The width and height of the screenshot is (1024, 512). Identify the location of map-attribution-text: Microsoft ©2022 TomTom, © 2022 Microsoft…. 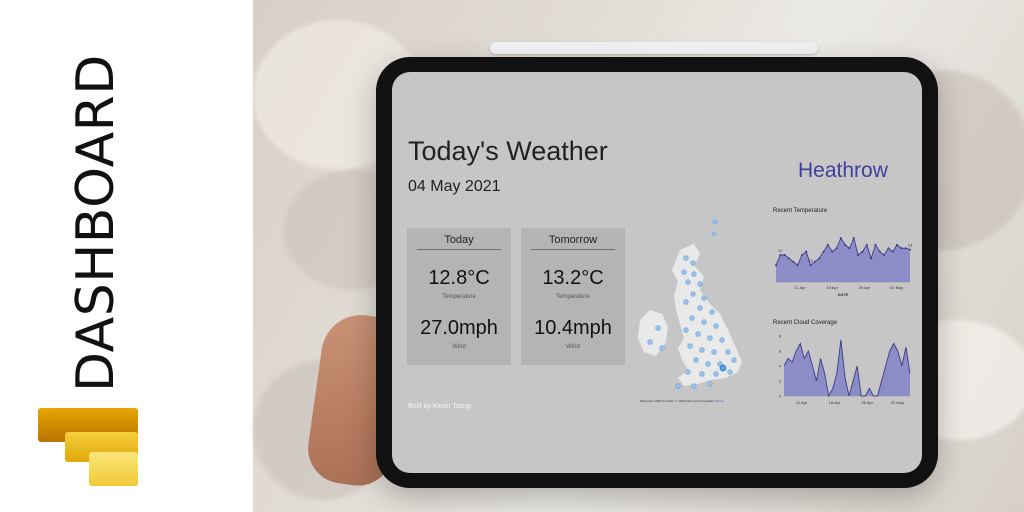
(677, 401).